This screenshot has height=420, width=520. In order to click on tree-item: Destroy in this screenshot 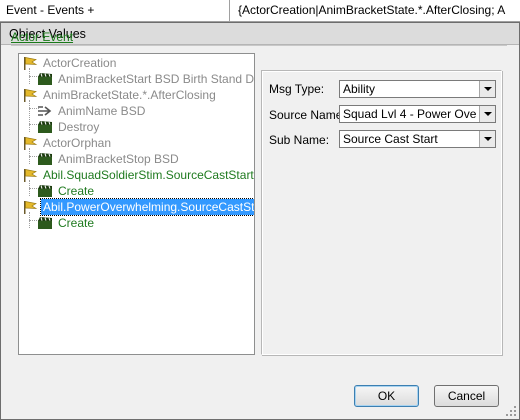, I will do `click(69, 127)`.